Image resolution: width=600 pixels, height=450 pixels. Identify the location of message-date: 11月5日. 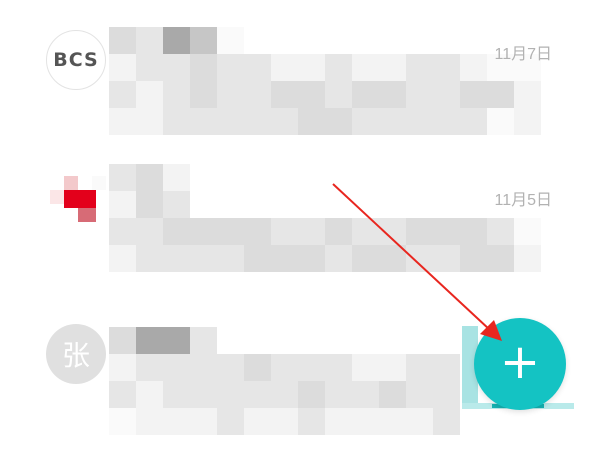
(523, 200).